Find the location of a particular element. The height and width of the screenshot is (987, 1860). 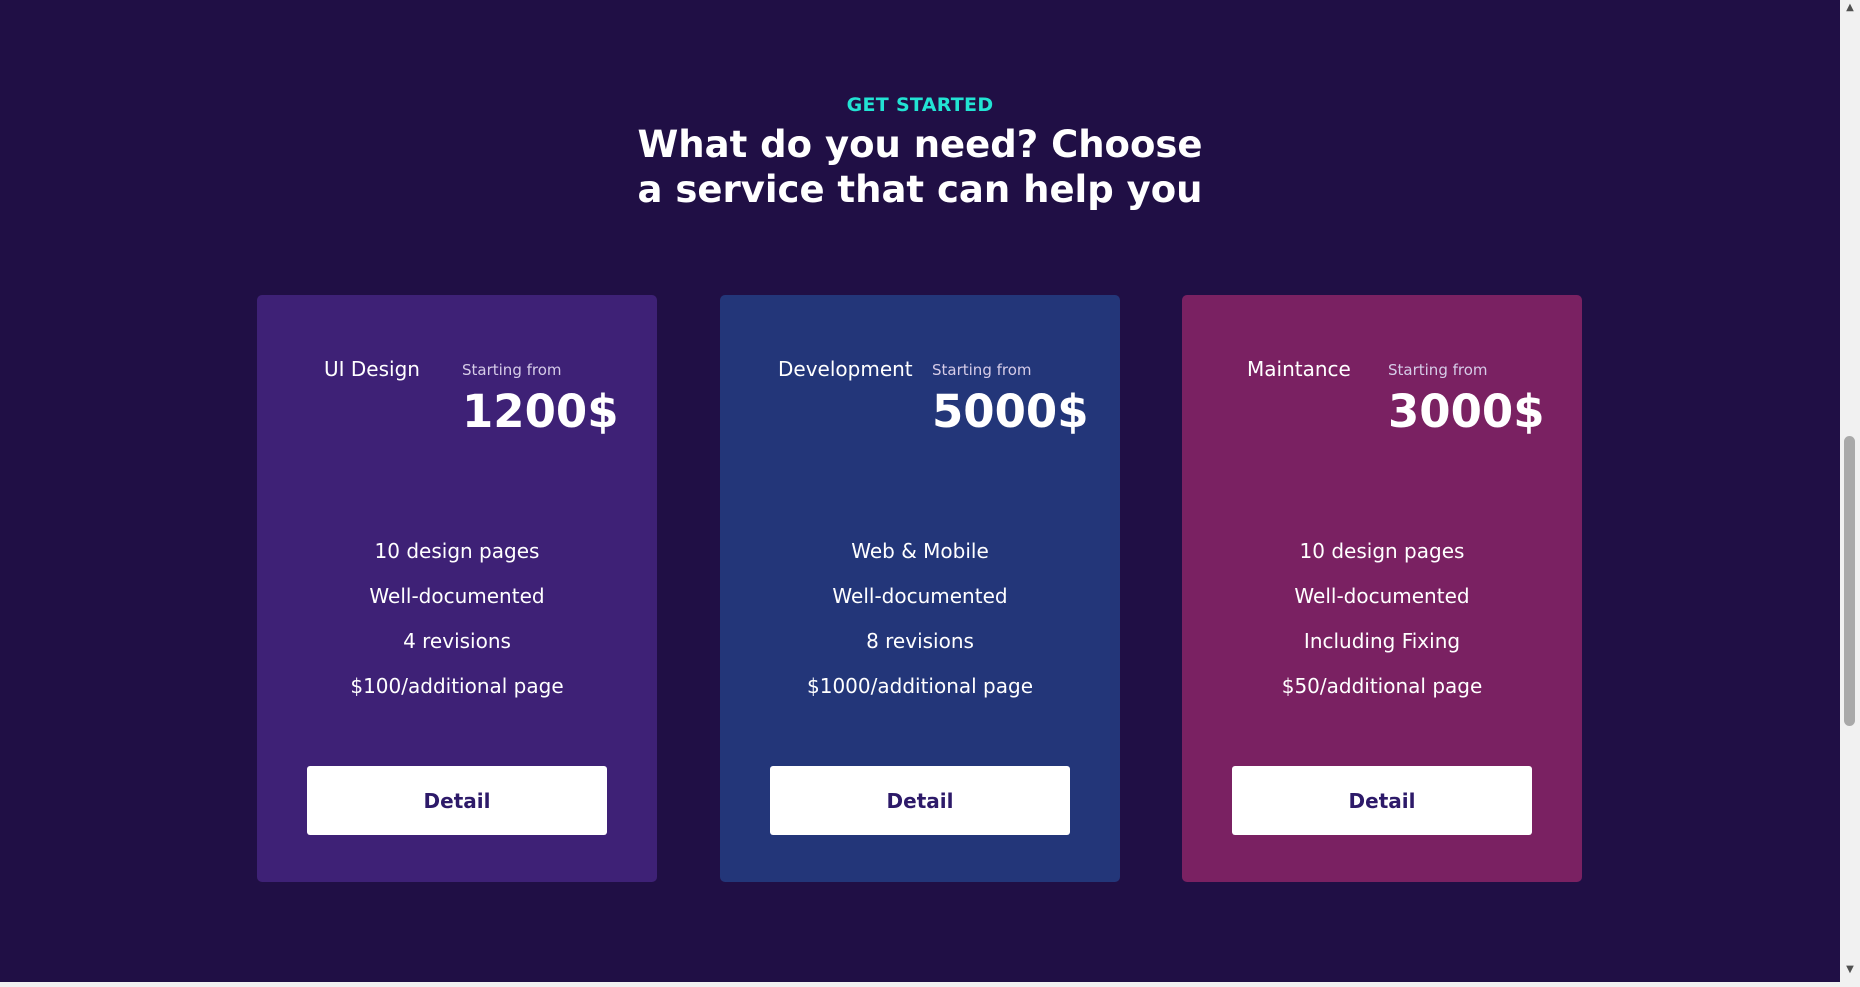

horizontal-scrollbar-track is located at coordinates (920, 984).